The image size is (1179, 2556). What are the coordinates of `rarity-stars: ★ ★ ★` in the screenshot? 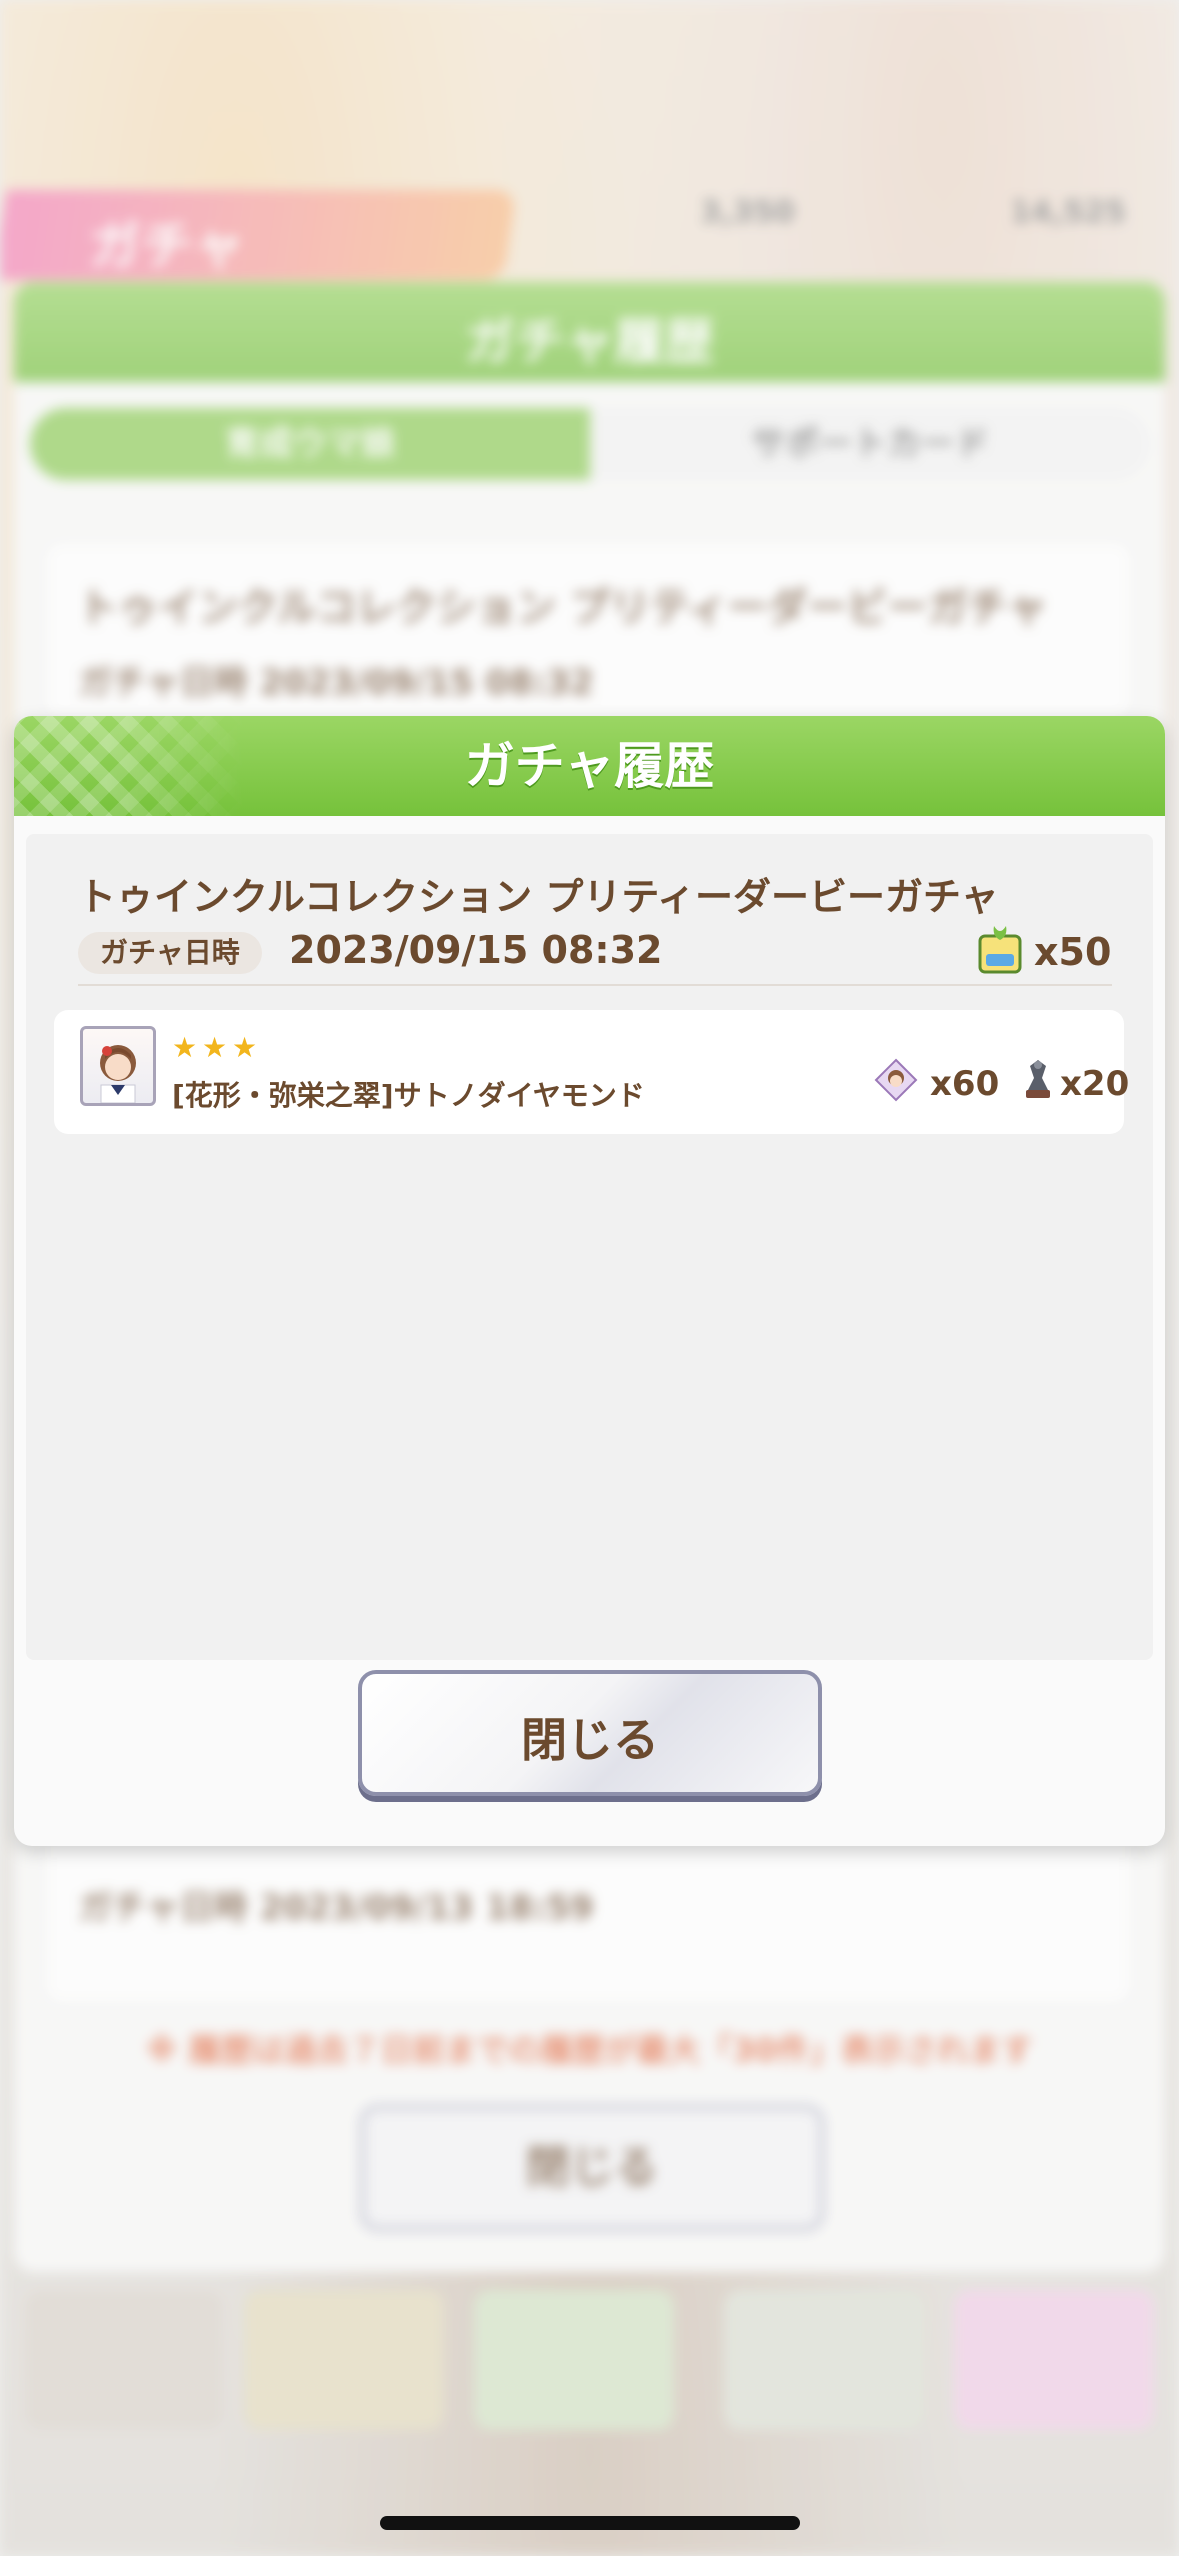 It's located at (216, 1048).